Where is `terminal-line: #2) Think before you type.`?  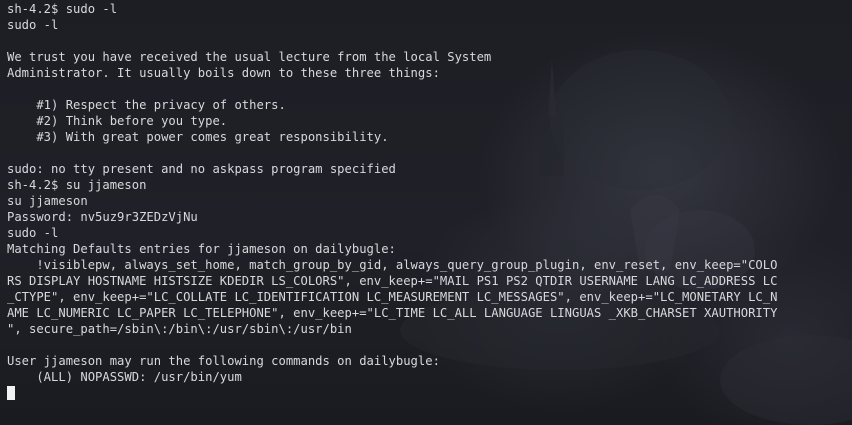 terminal-line: #2) Think before you type. is located at coordinates (117, 121).